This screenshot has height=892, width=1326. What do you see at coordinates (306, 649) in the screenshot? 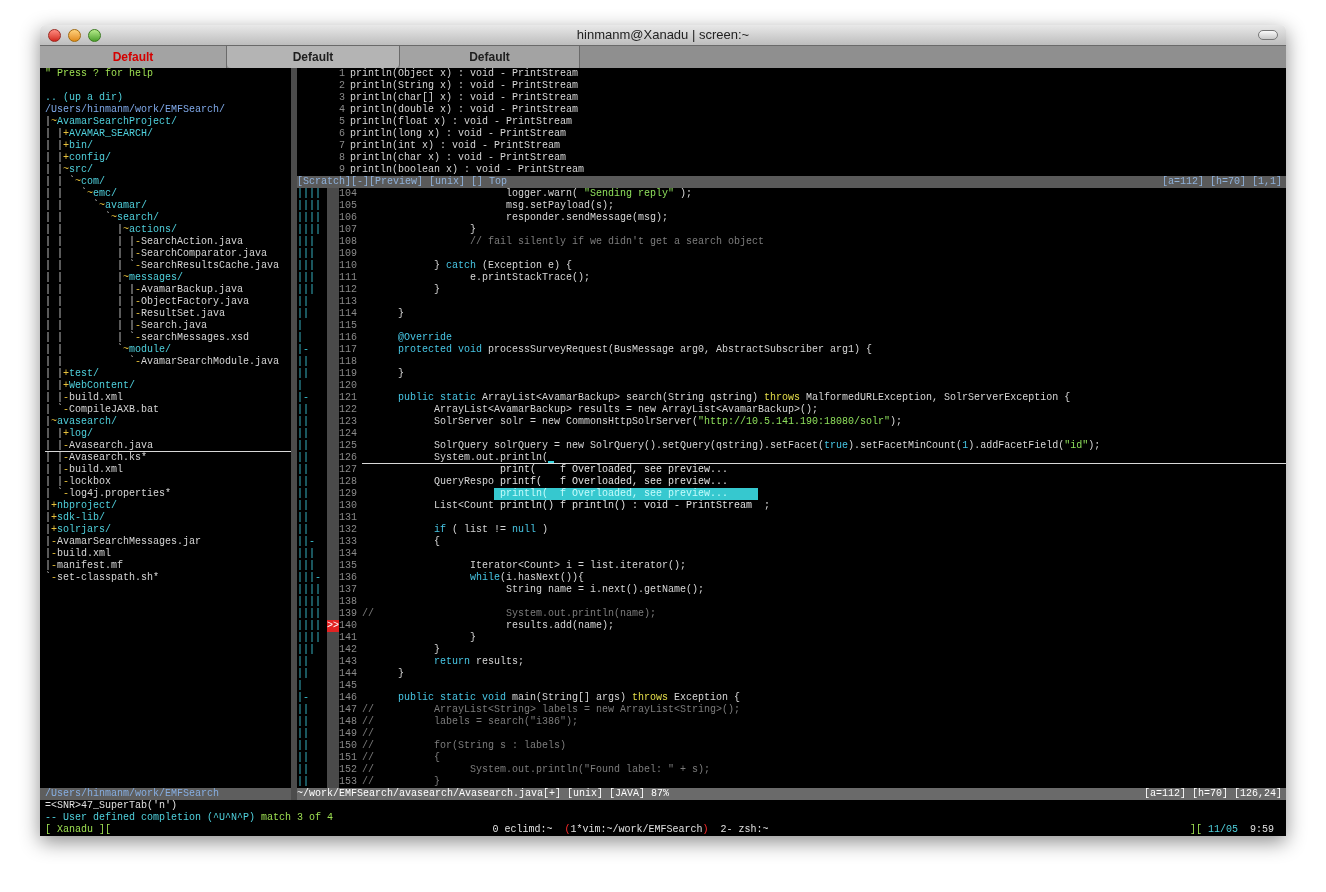
I see `fold-marker: |||` at bounding box center [306, 649].